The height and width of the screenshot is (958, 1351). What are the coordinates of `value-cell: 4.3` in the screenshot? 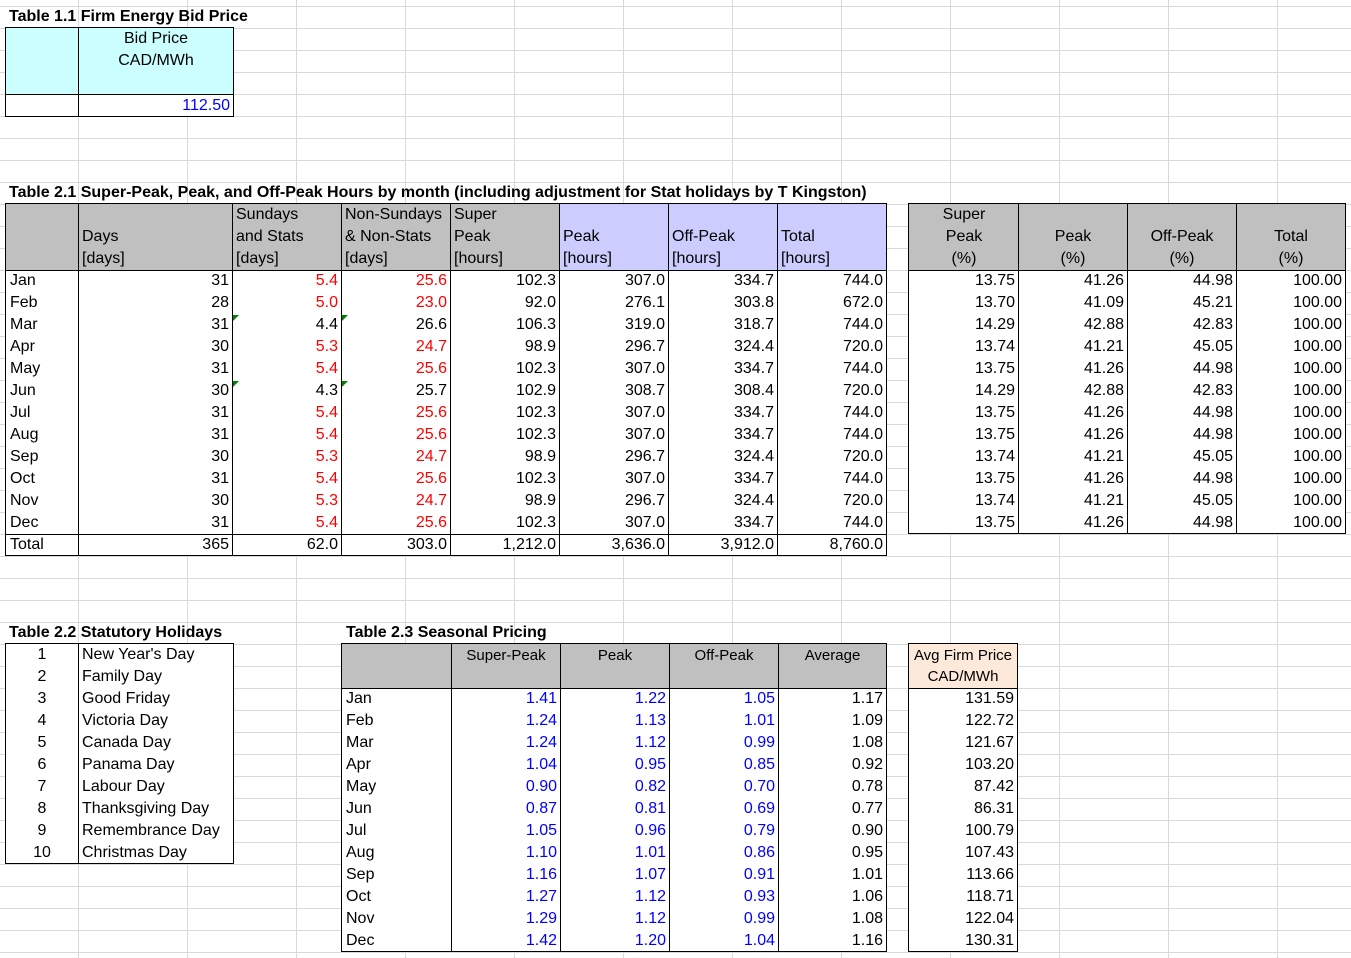 It's located at (287, 391).